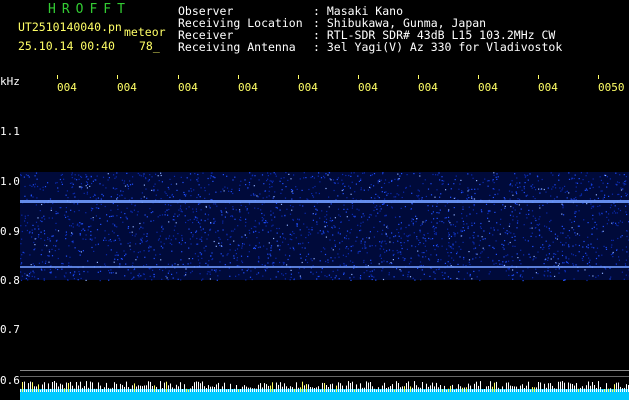  What do you see at coordinates (324, 267) in the screenshot?
I see `trace-lower` at bounding box center [324, 267].